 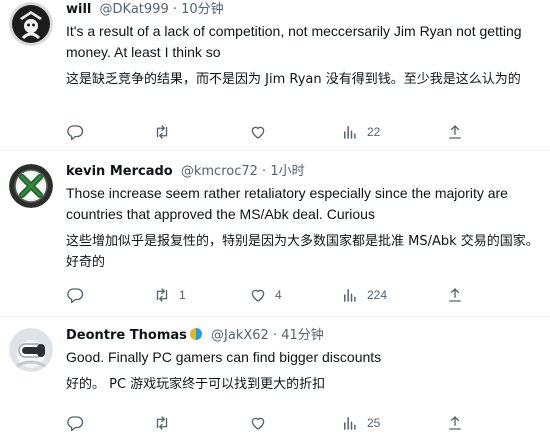 I want to click on views-button: 22, so click(x=360, y=132).